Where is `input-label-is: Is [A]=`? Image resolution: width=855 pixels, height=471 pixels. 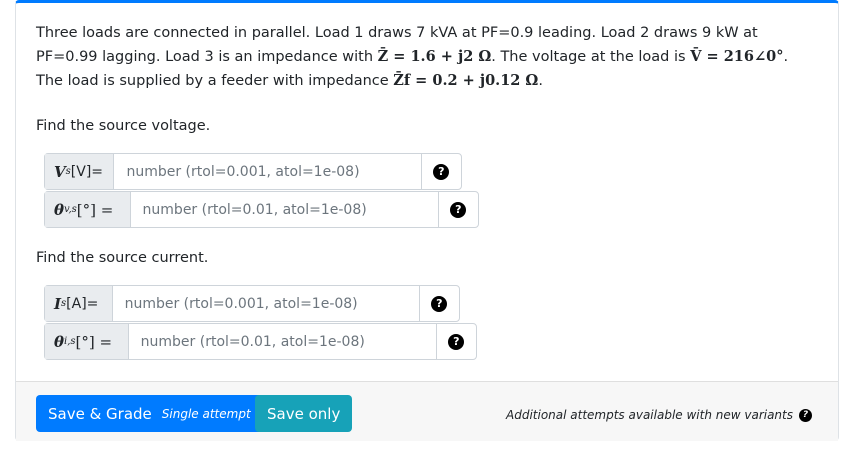
input-label-is: Is [A]= is located at coordinates (79, 303).